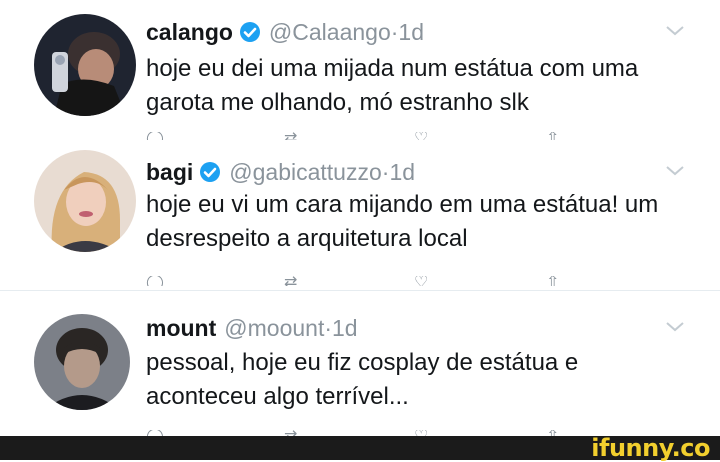 Image resolution: width=720 pixels, height=462 pixels. I want to click on handle: @moount, so click(274, 328).